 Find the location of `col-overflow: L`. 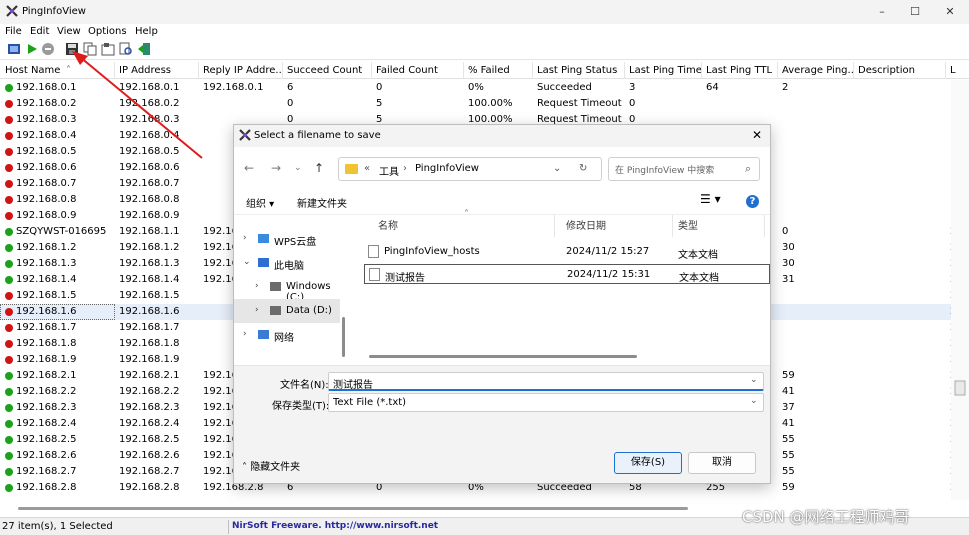

col-overflow: L is located at coordinates (956, 70).